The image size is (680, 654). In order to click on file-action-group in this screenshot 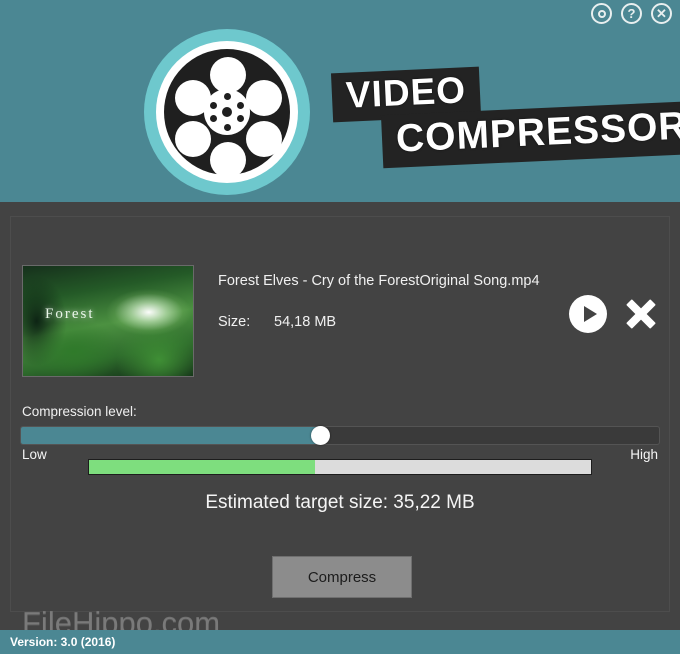, I will do `click(613, 314)`.